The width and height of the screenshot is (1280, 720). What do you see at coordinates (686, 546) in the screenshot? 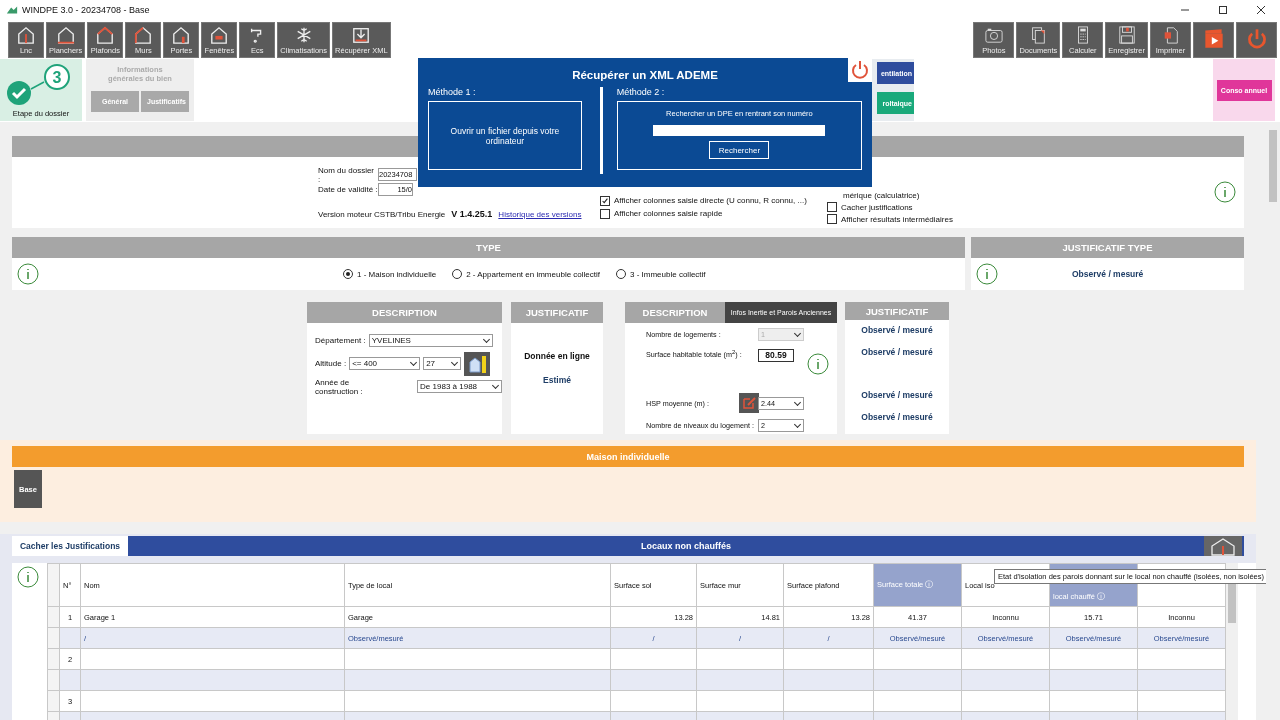
I see `section-title: Locaux non chauffés` at bounding box center [686, 546].